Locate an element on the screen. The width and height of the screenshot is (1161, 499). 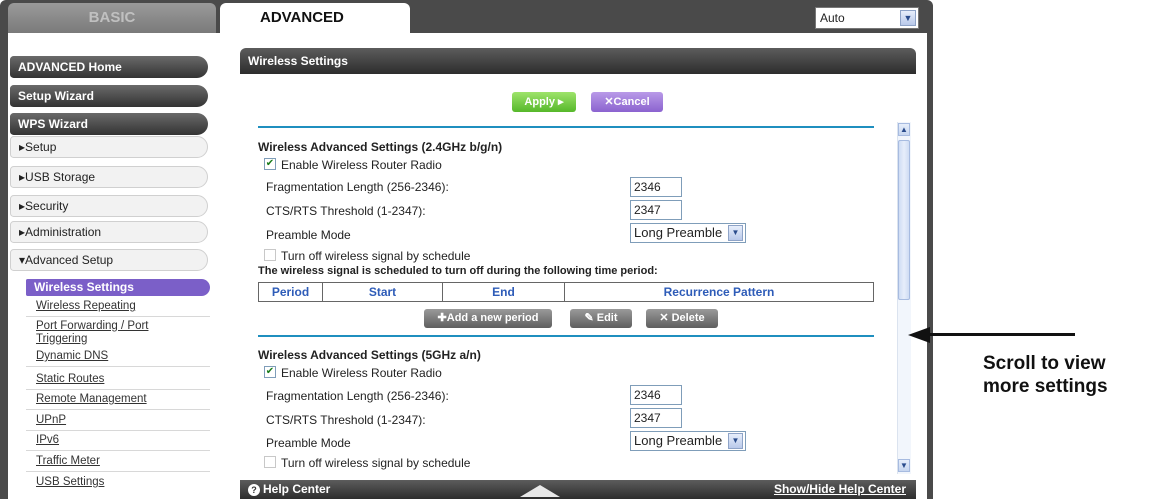
sidebar-subitem-traffic-meter: Traffic Meter is located at coordinates (68, 461).